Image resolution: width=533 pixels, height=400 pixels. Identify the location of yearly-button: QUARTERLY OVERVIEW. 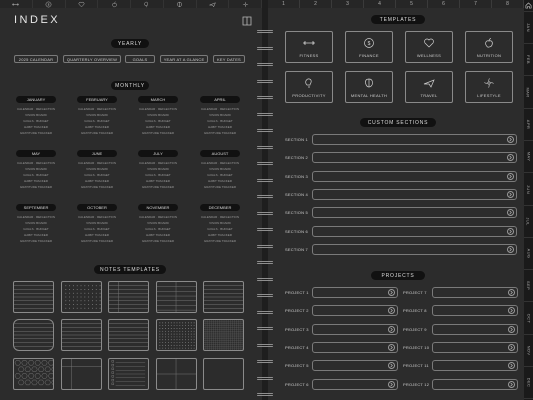
(92, 59).